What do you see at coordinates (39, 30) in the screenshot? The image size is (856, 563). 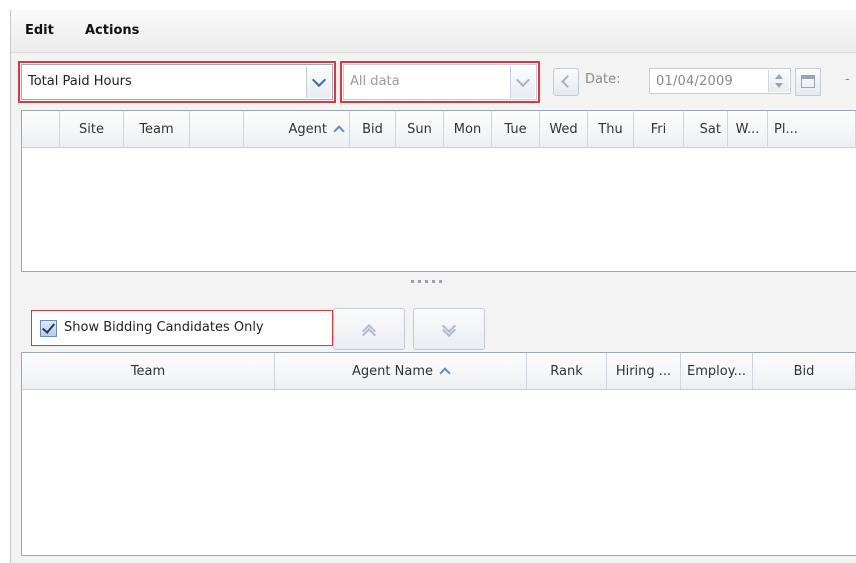 I see `menu-edit: Edit` at bounding box center [39, 30].